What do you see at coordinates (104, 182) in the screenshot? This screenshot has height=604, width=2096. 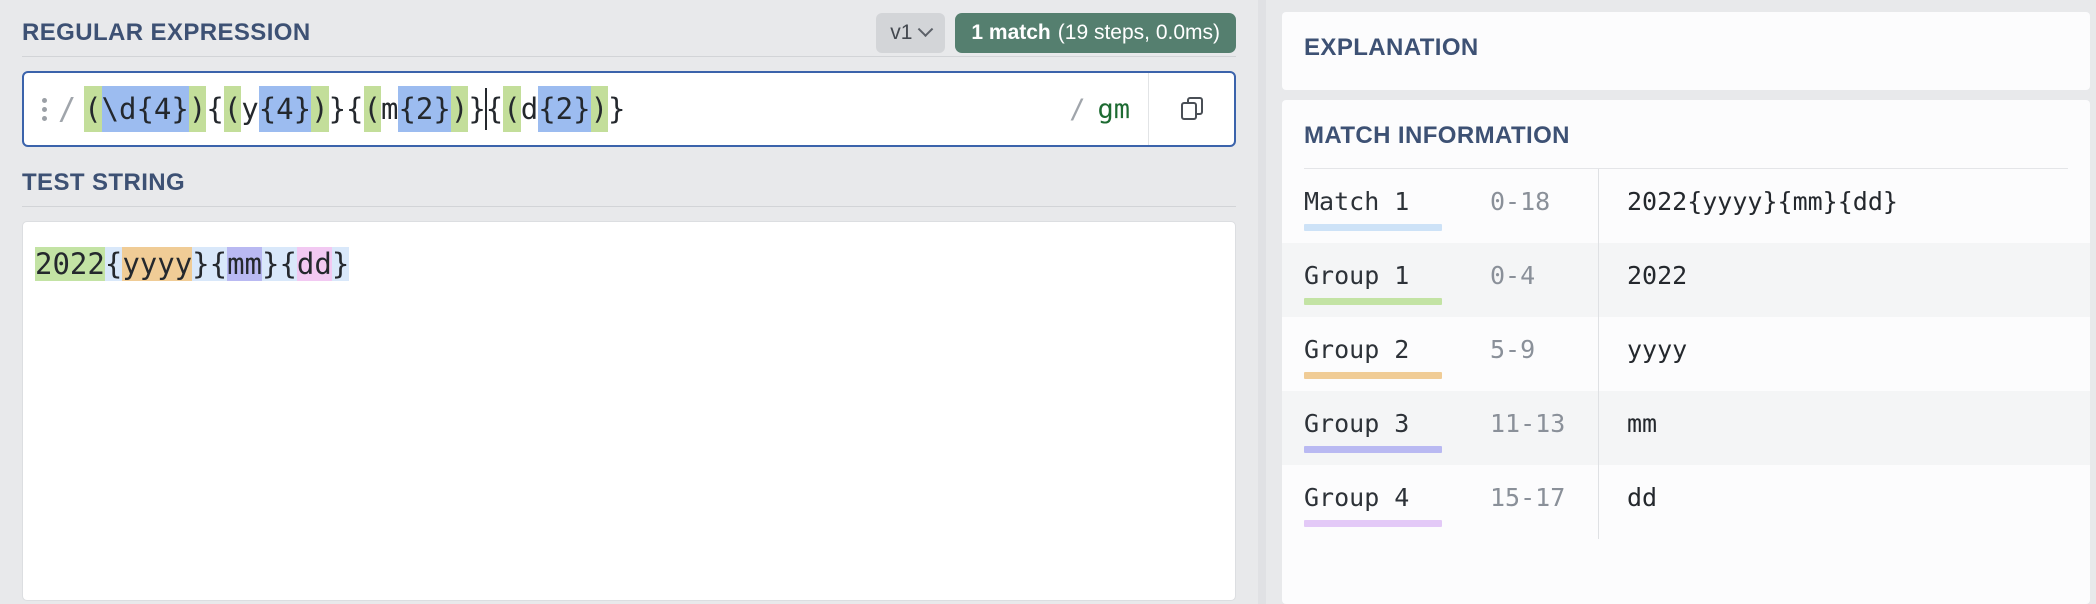 I see `test-string-title: TEST STRING` at bounding box center [104, 182].